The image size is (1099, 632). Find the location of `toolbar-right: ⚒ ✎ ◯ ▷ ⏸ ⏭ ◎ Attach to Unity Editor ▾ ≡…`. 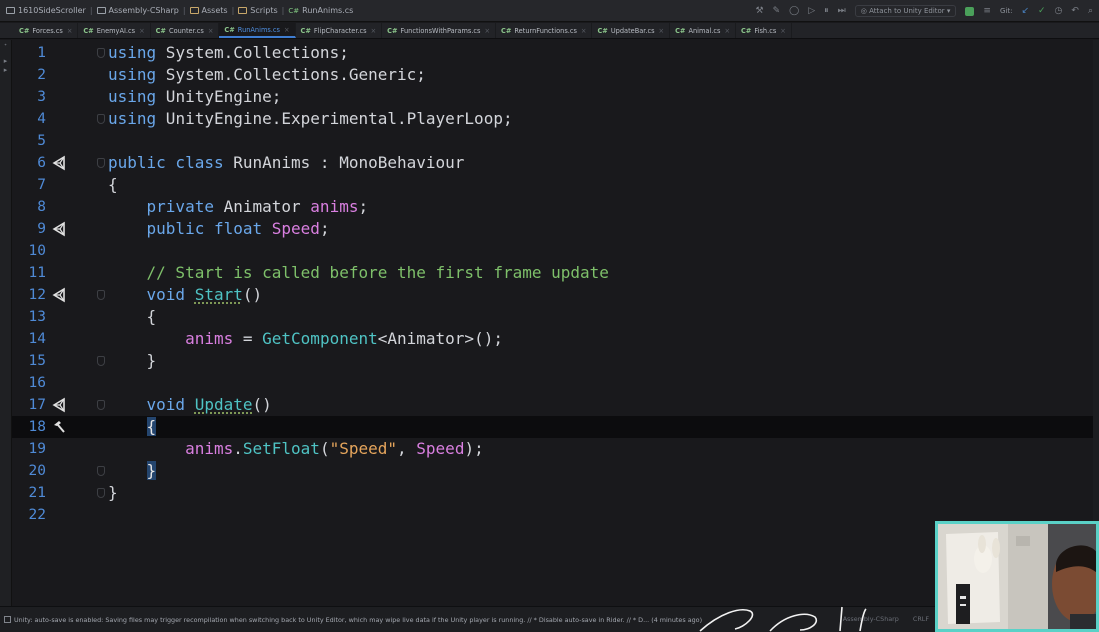

toolbar-right: ⚒ ✎ ◯ ▷ ⏸ ⏭ ◎ Attach to Unity Editor ▾ ≡… is located at coordinates (924, 11).